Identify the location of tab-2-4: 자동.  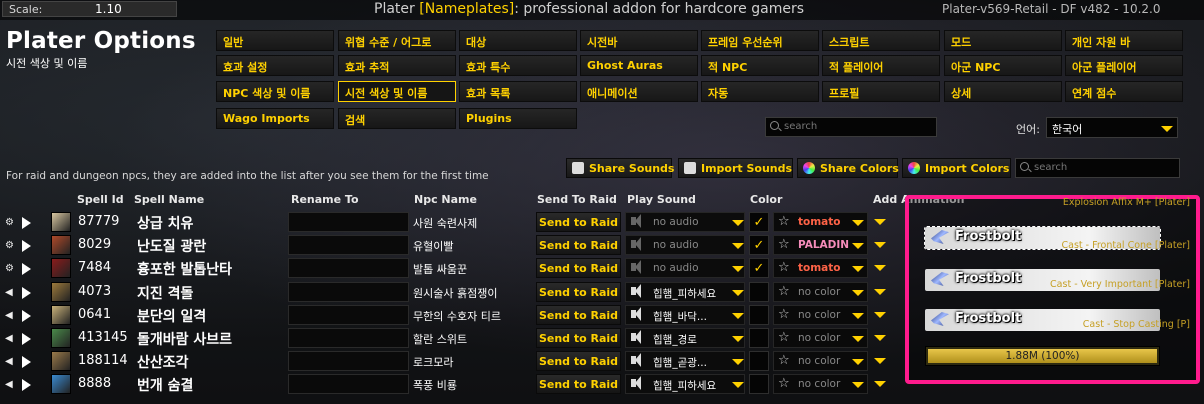
(760, 91).